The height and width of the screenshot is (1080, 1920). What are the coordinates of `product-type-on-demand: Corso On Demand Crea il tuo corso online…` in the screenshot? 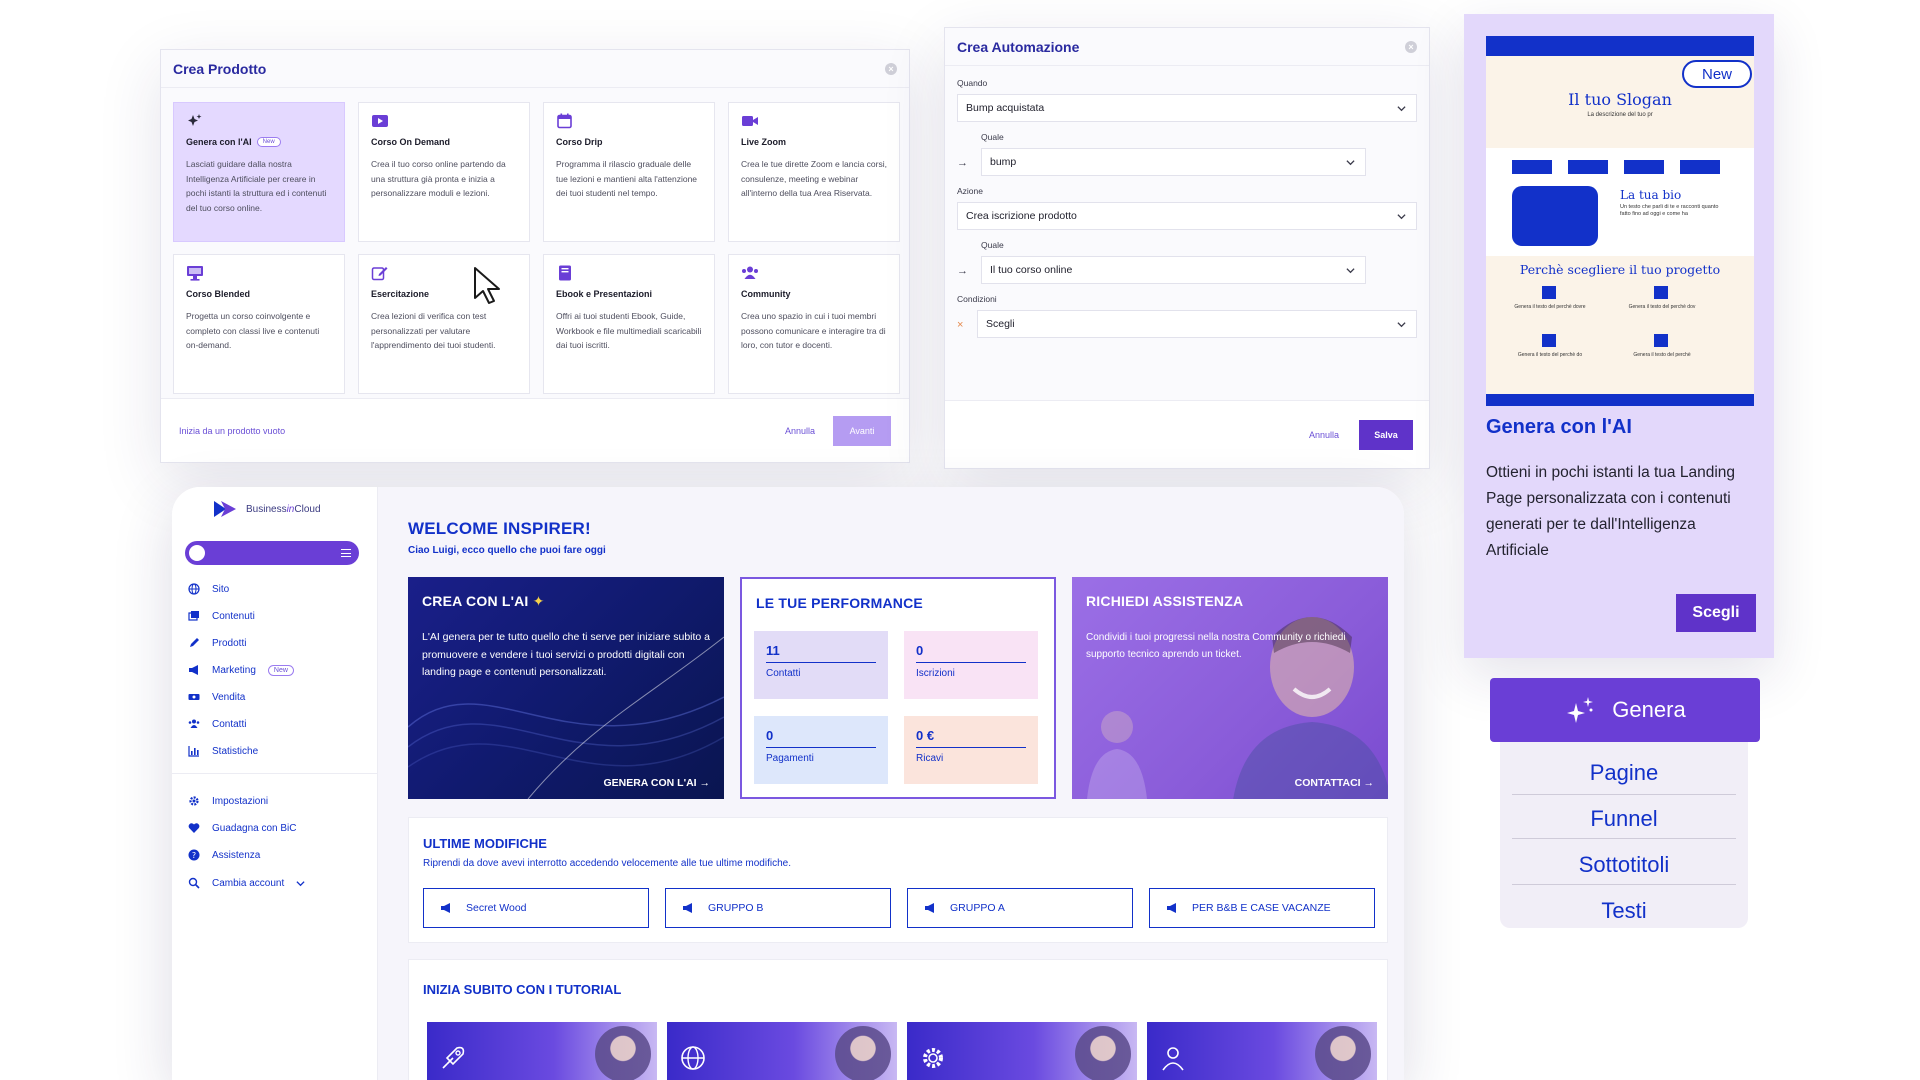 It's located at (444, 172).